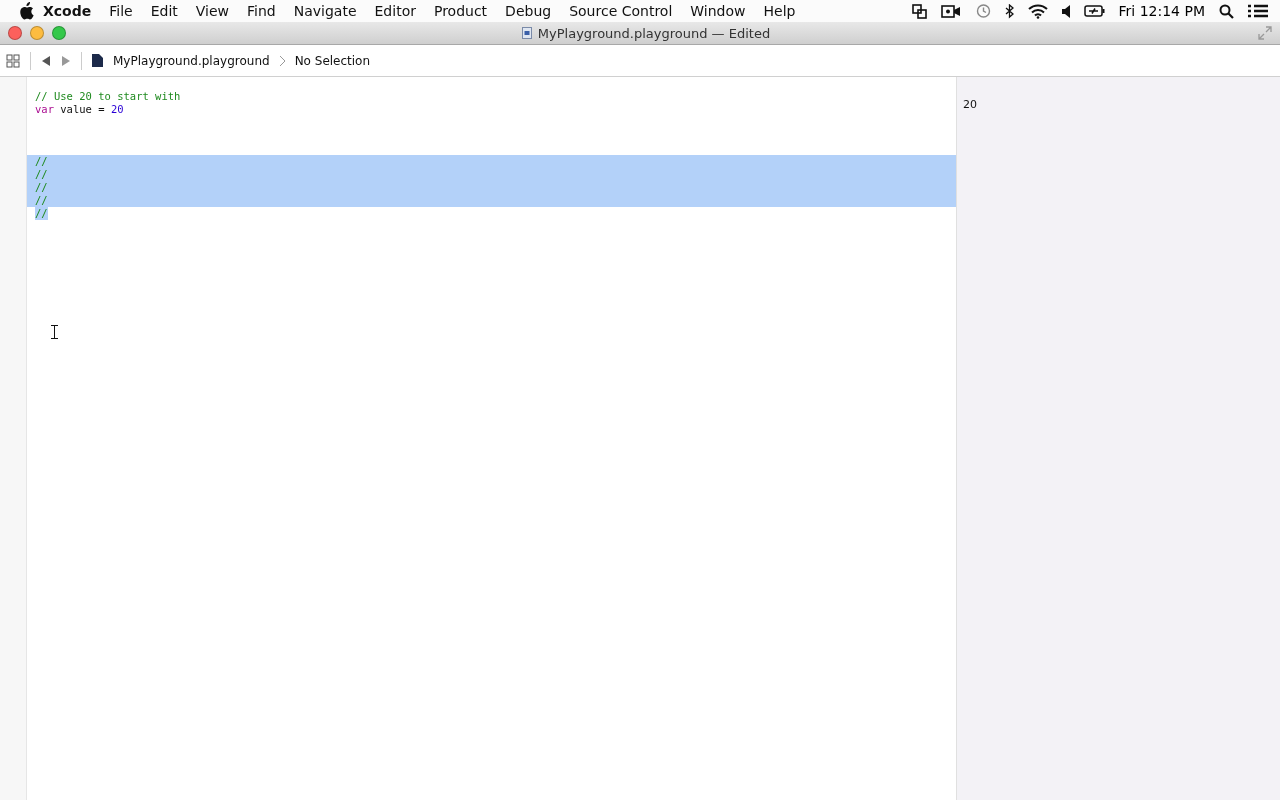 The image size is (1280, 800). I want to click on code-token: // Use 20 to start with, so click(108, 96).